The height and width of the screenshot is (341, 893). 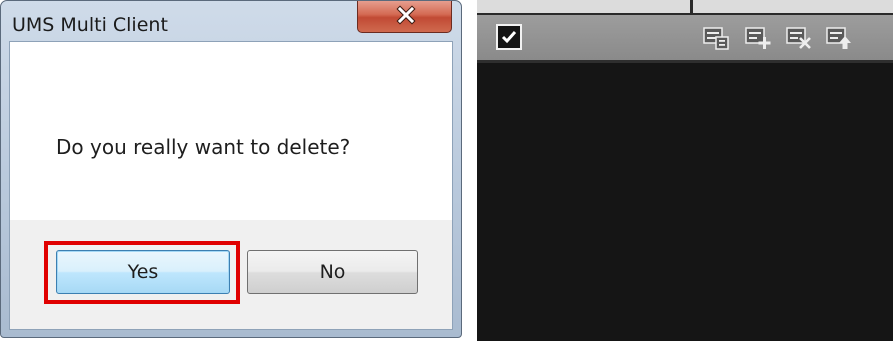 What do you see at coordinates (203, 147) in the screenshot?
I see `dialog-message: Do you really want to delete?` at bounding box center [203, 147].